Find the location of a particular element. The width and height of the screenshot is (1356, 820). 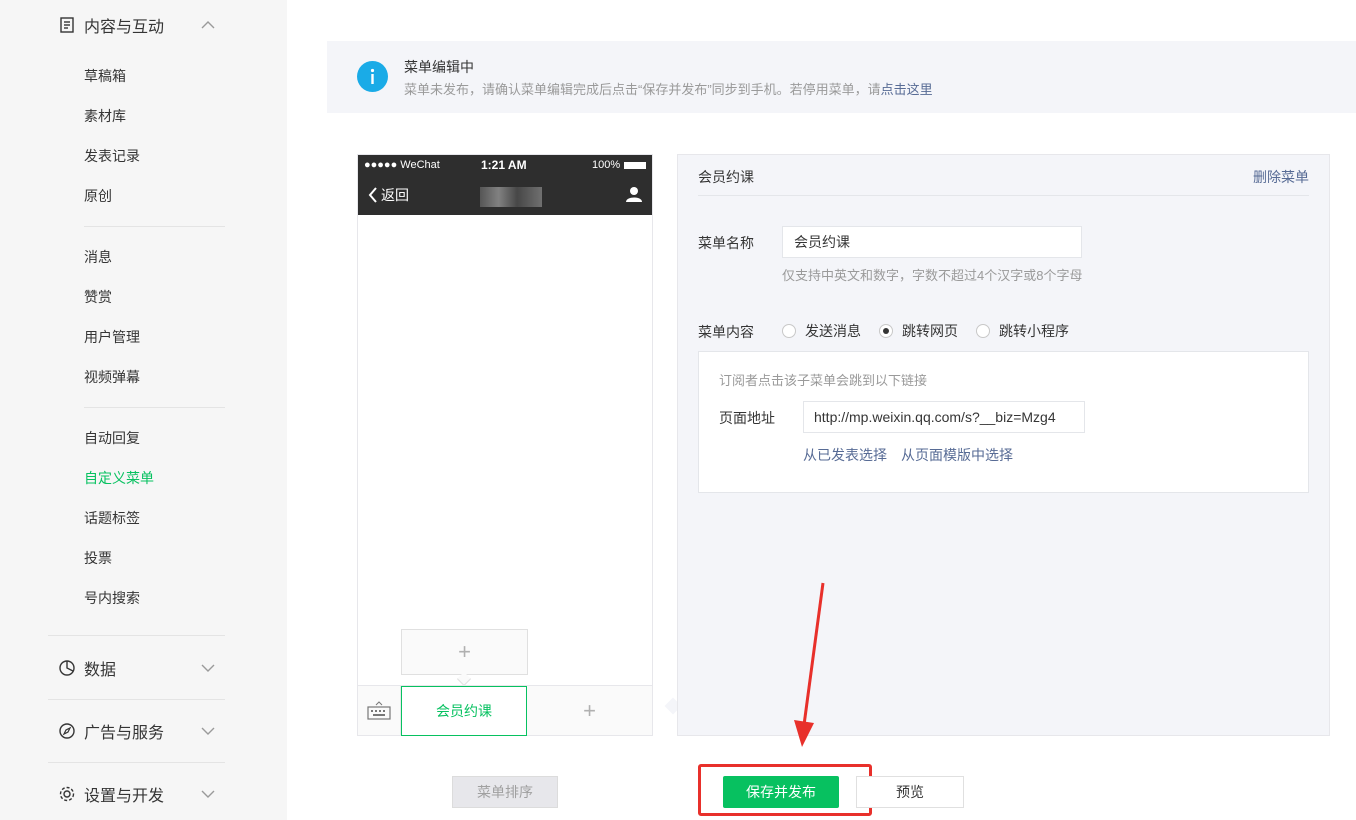

user-icon is located at coordinates (634, 194).